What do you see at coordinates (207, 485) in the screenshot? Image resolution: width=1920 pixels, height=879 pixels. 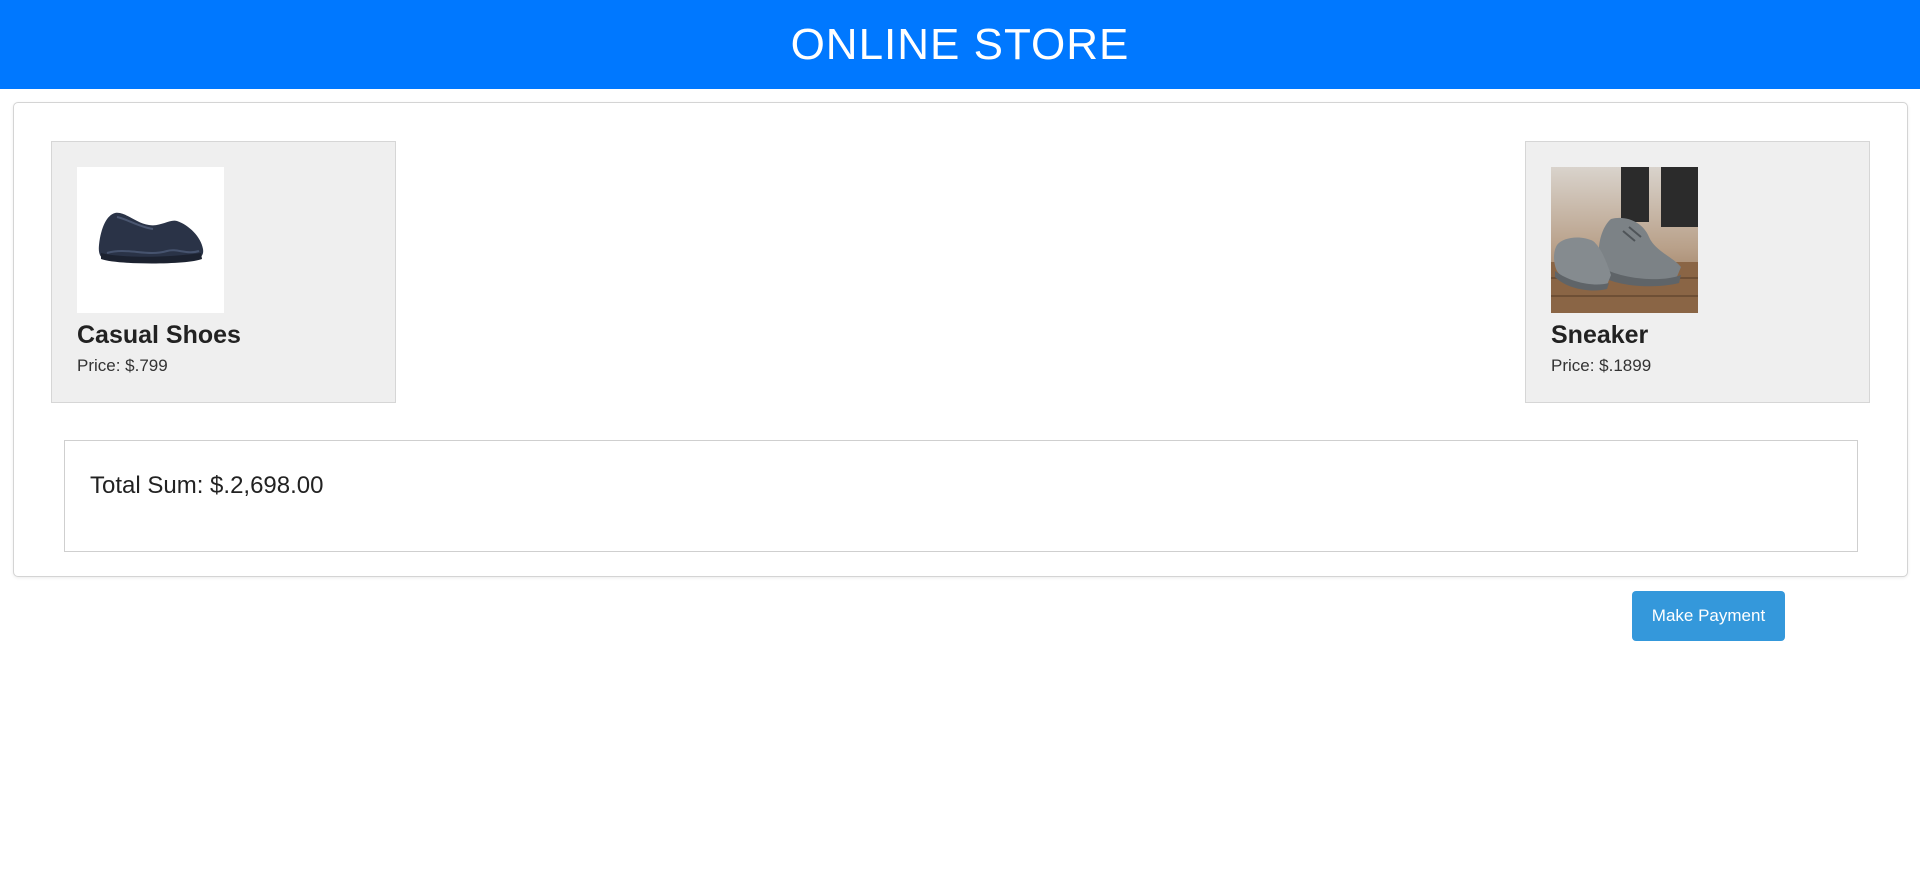 I see `total-sum: Total Sum: $.2,698.00` at bounding box center [207, 485].